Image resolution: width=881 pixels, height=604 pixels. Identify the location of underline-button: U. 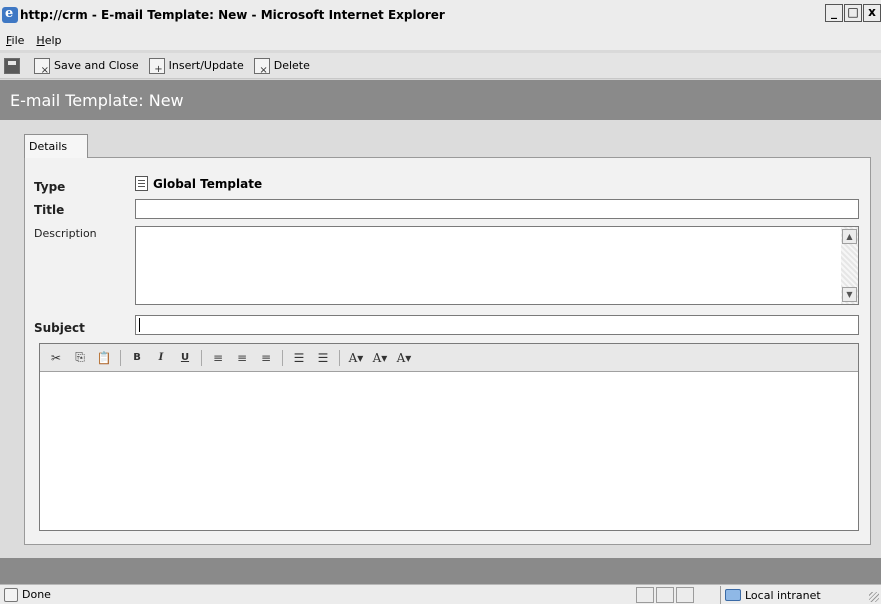
(185, 358).